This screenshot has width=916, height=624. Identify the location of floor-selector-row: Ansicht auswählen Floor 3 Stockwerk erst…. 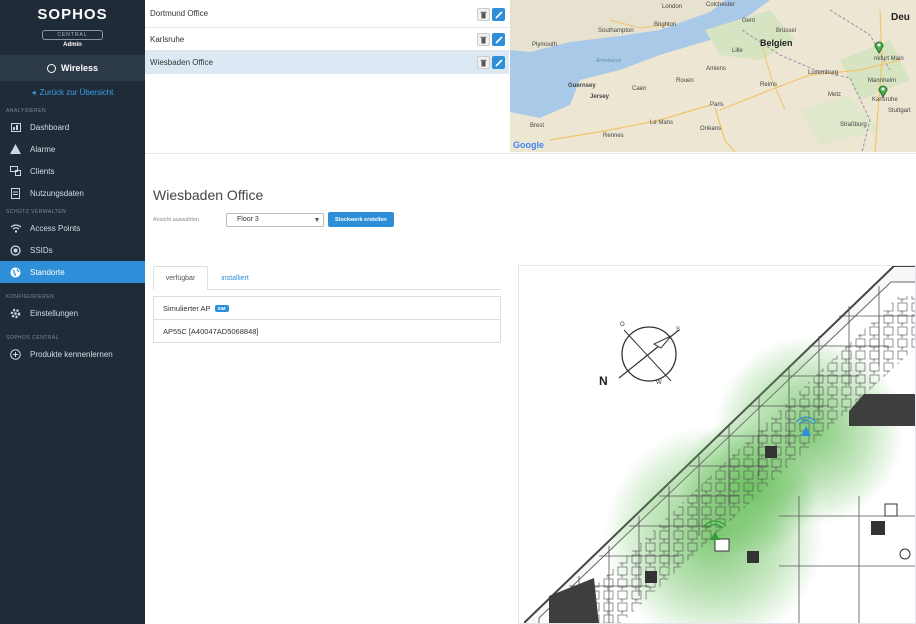
(273, 219).